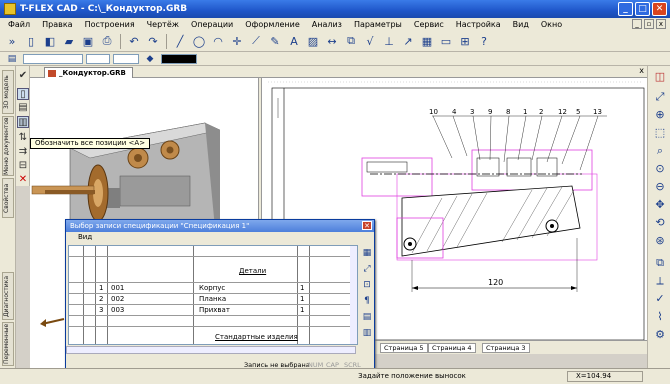 The width and height of the screenshot is (670, 384). I want to click on dialog-menu-view: Вид, so click(220, 237).